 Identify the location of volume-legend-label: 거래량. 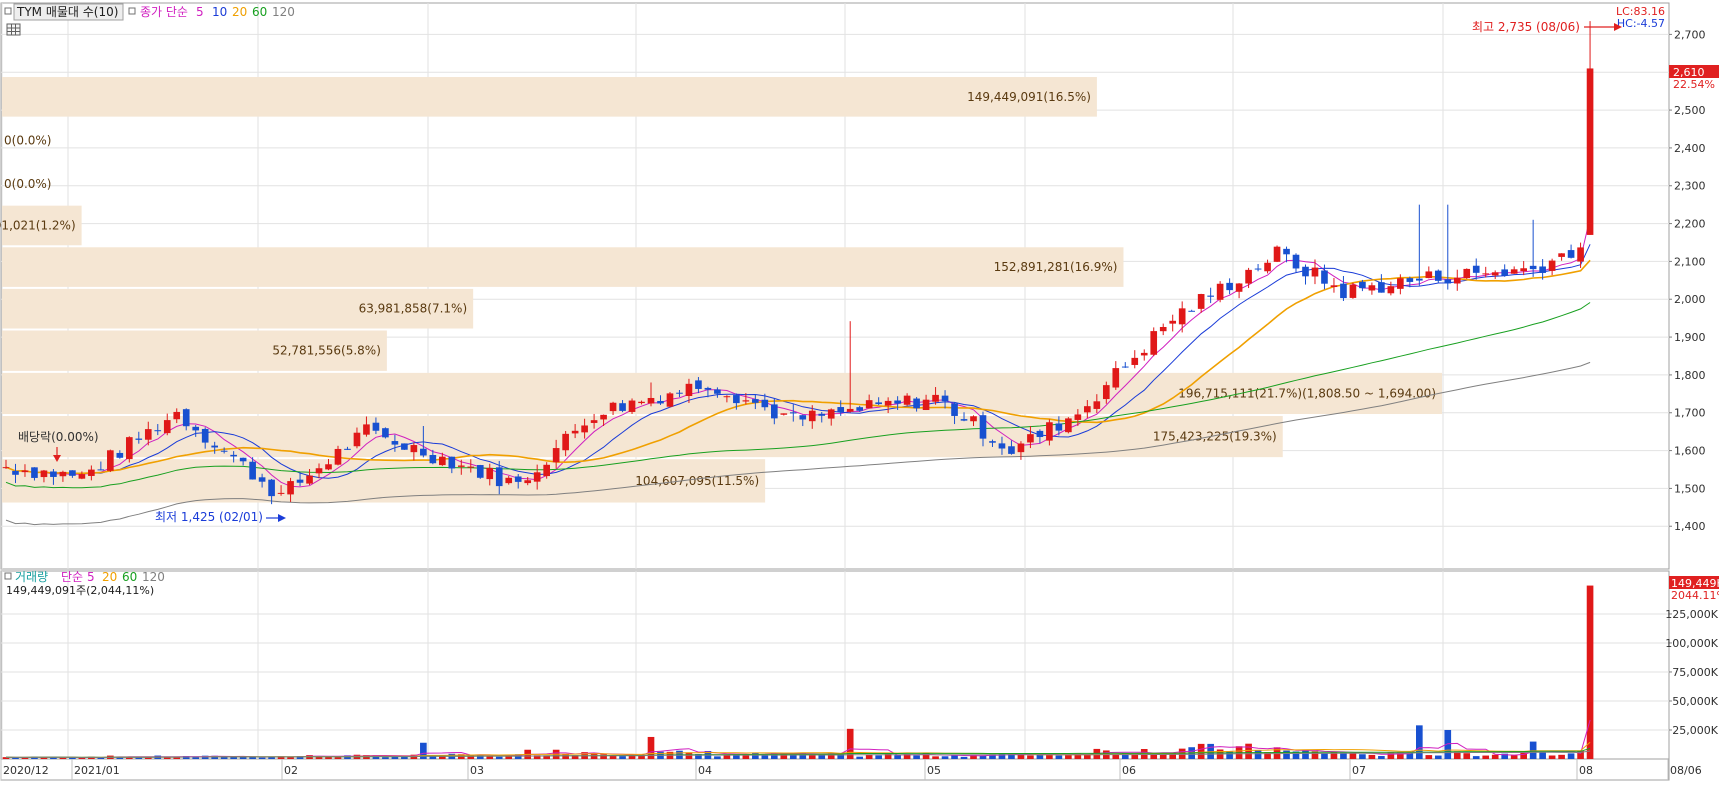
(31, 577).